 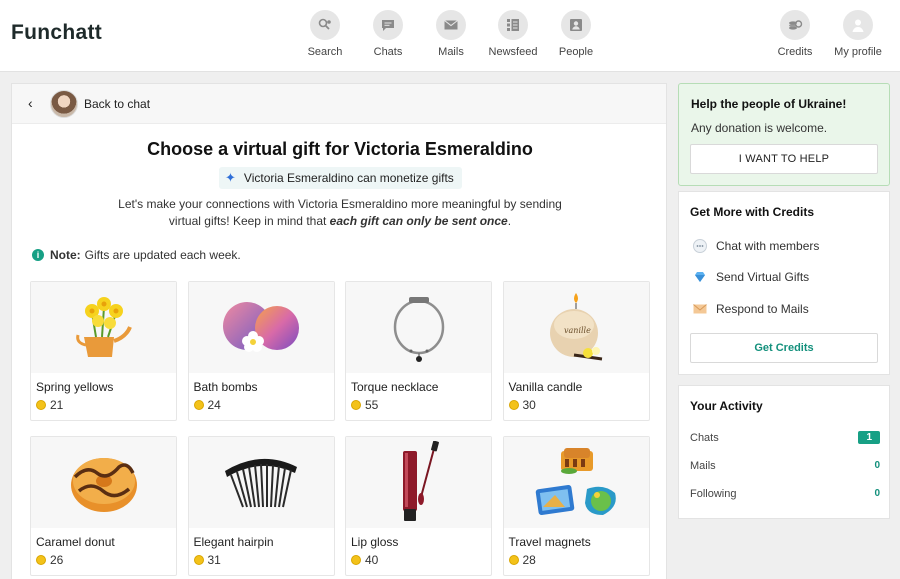 What do you see at coordinates (103, 327) in the screenshot?
I see `daffodils-icon` at bounding box center [103, 327].